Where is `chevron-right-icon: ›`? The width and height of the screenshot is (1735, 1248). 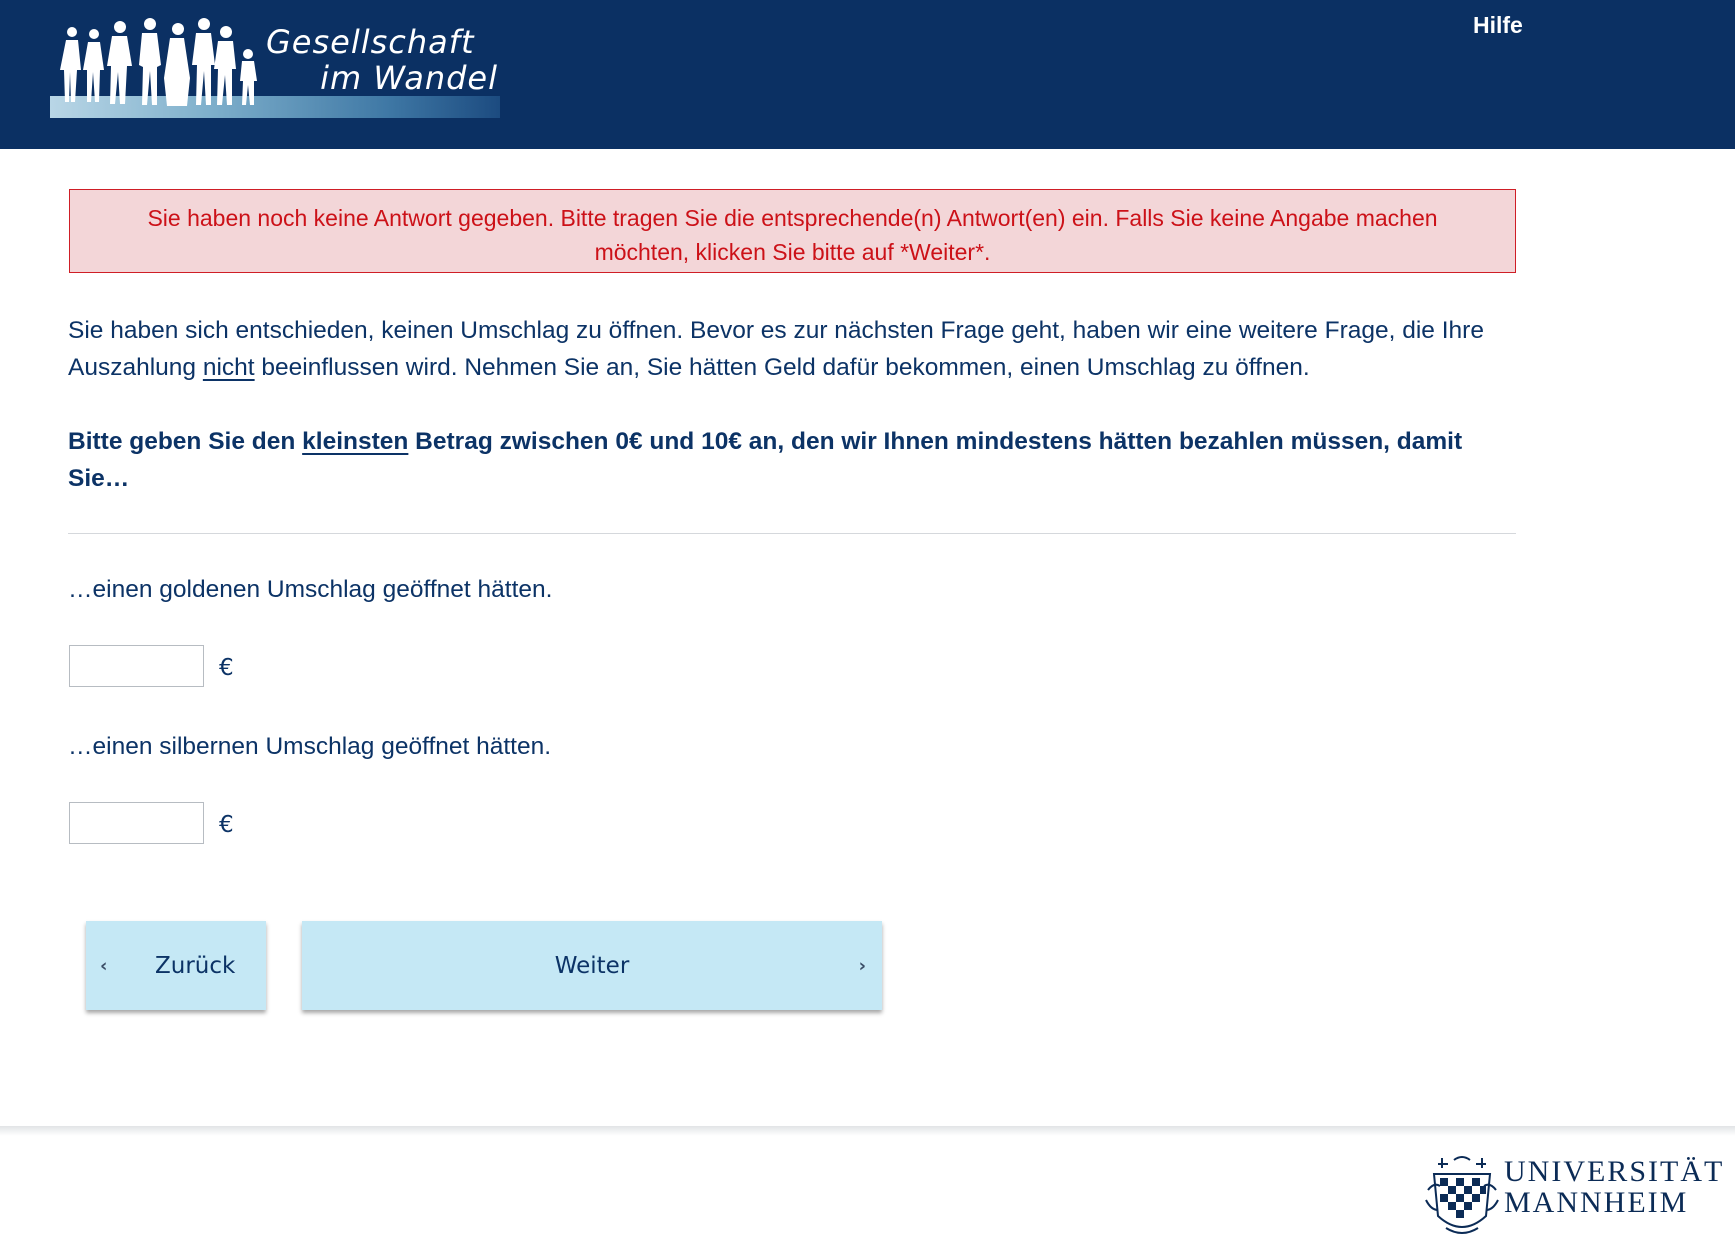
chevron-right-icon: › is located at coordinates (862, 965).